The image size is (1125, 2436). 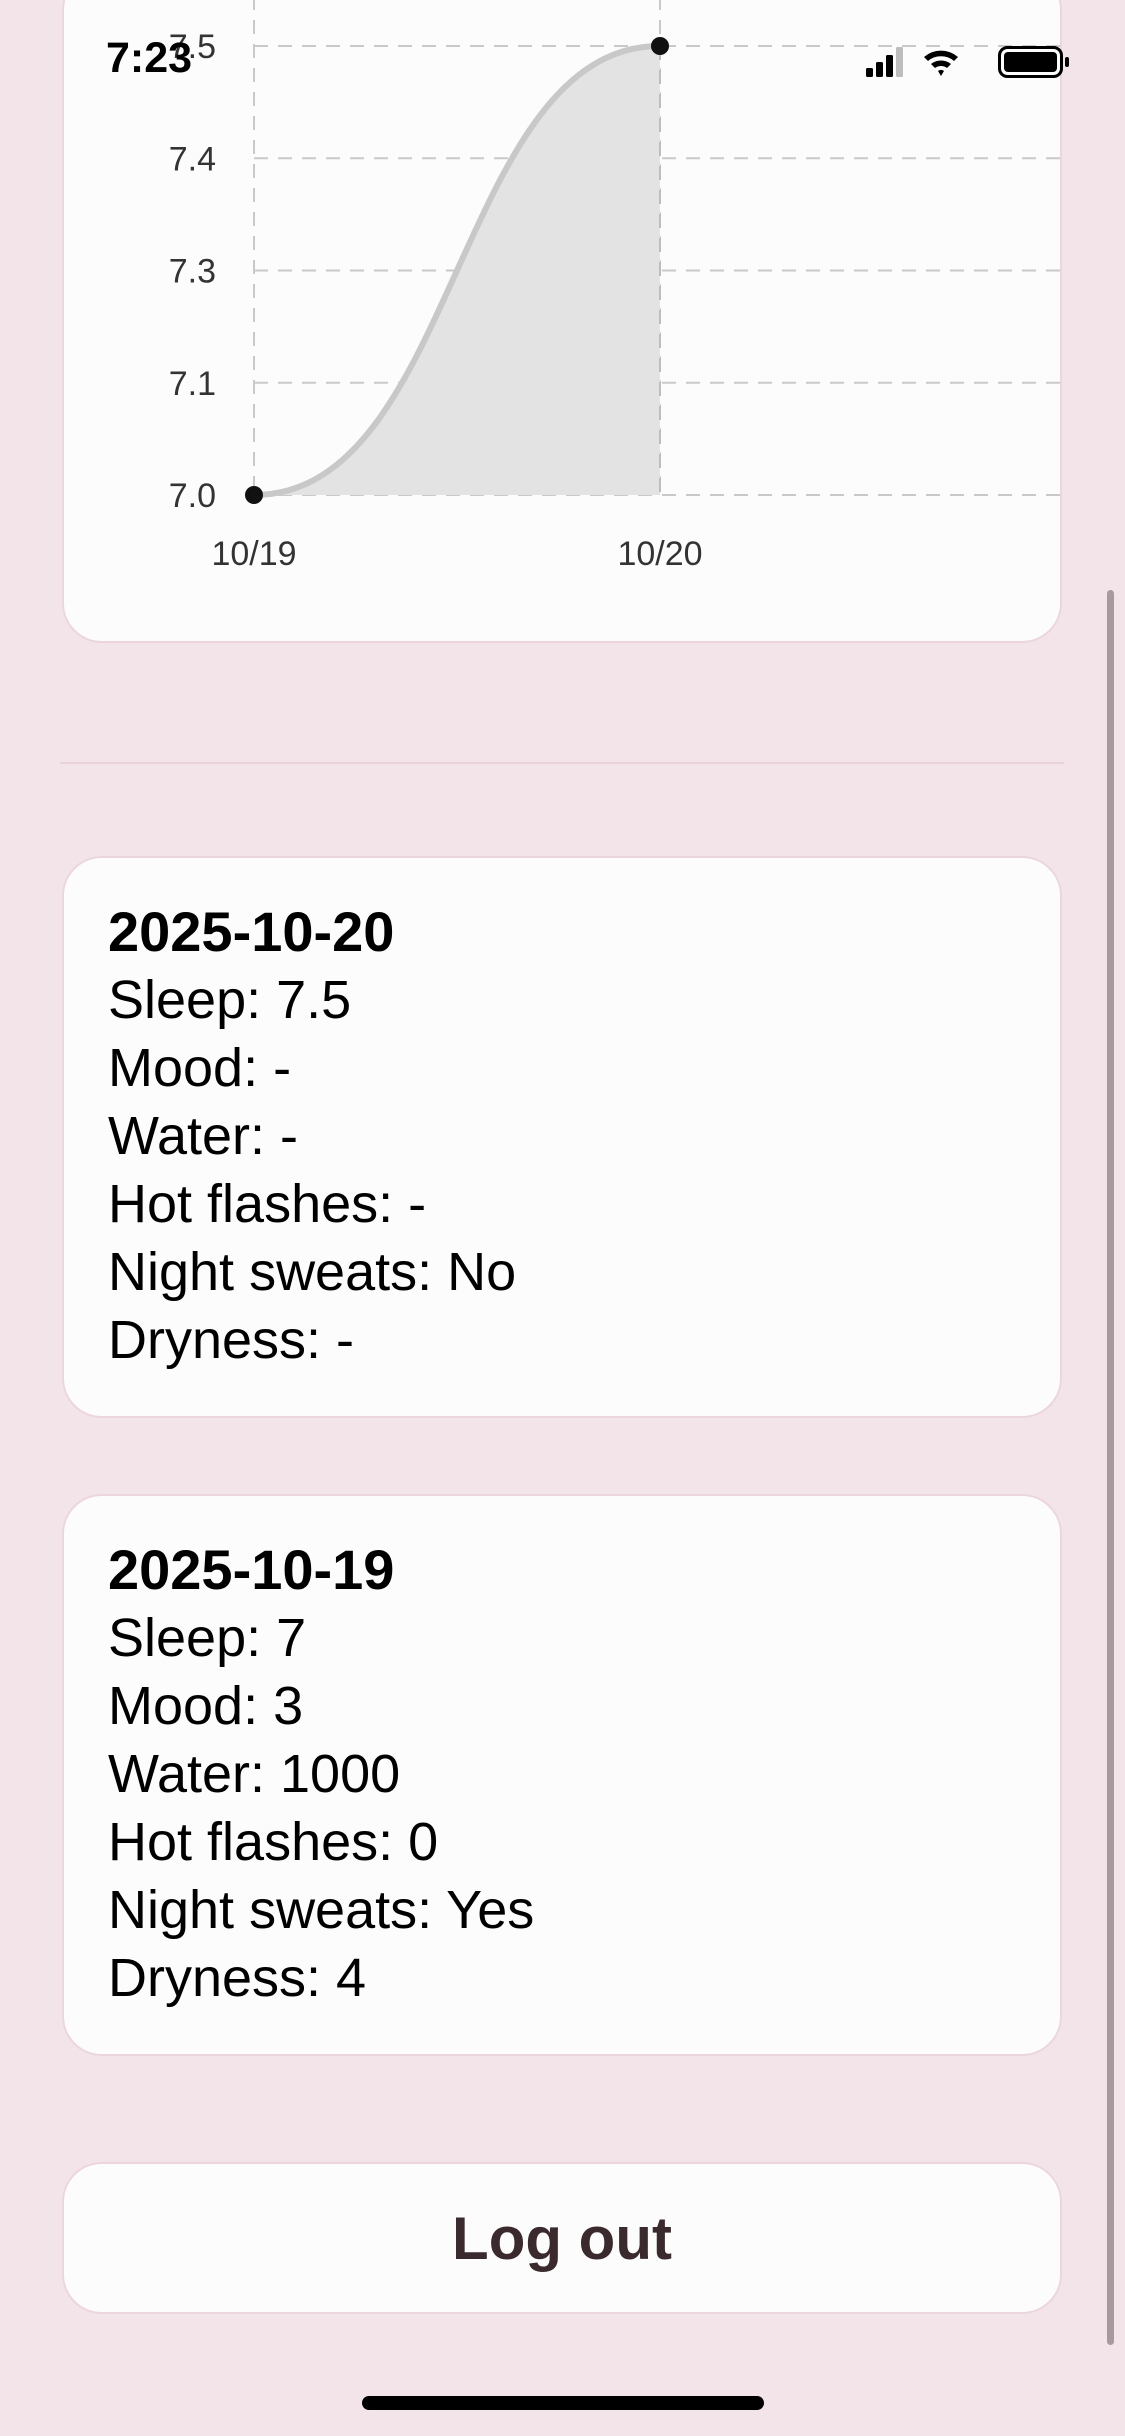 I want to click on chart-y-tick-label: 7.3, so click(x=192, y=272).